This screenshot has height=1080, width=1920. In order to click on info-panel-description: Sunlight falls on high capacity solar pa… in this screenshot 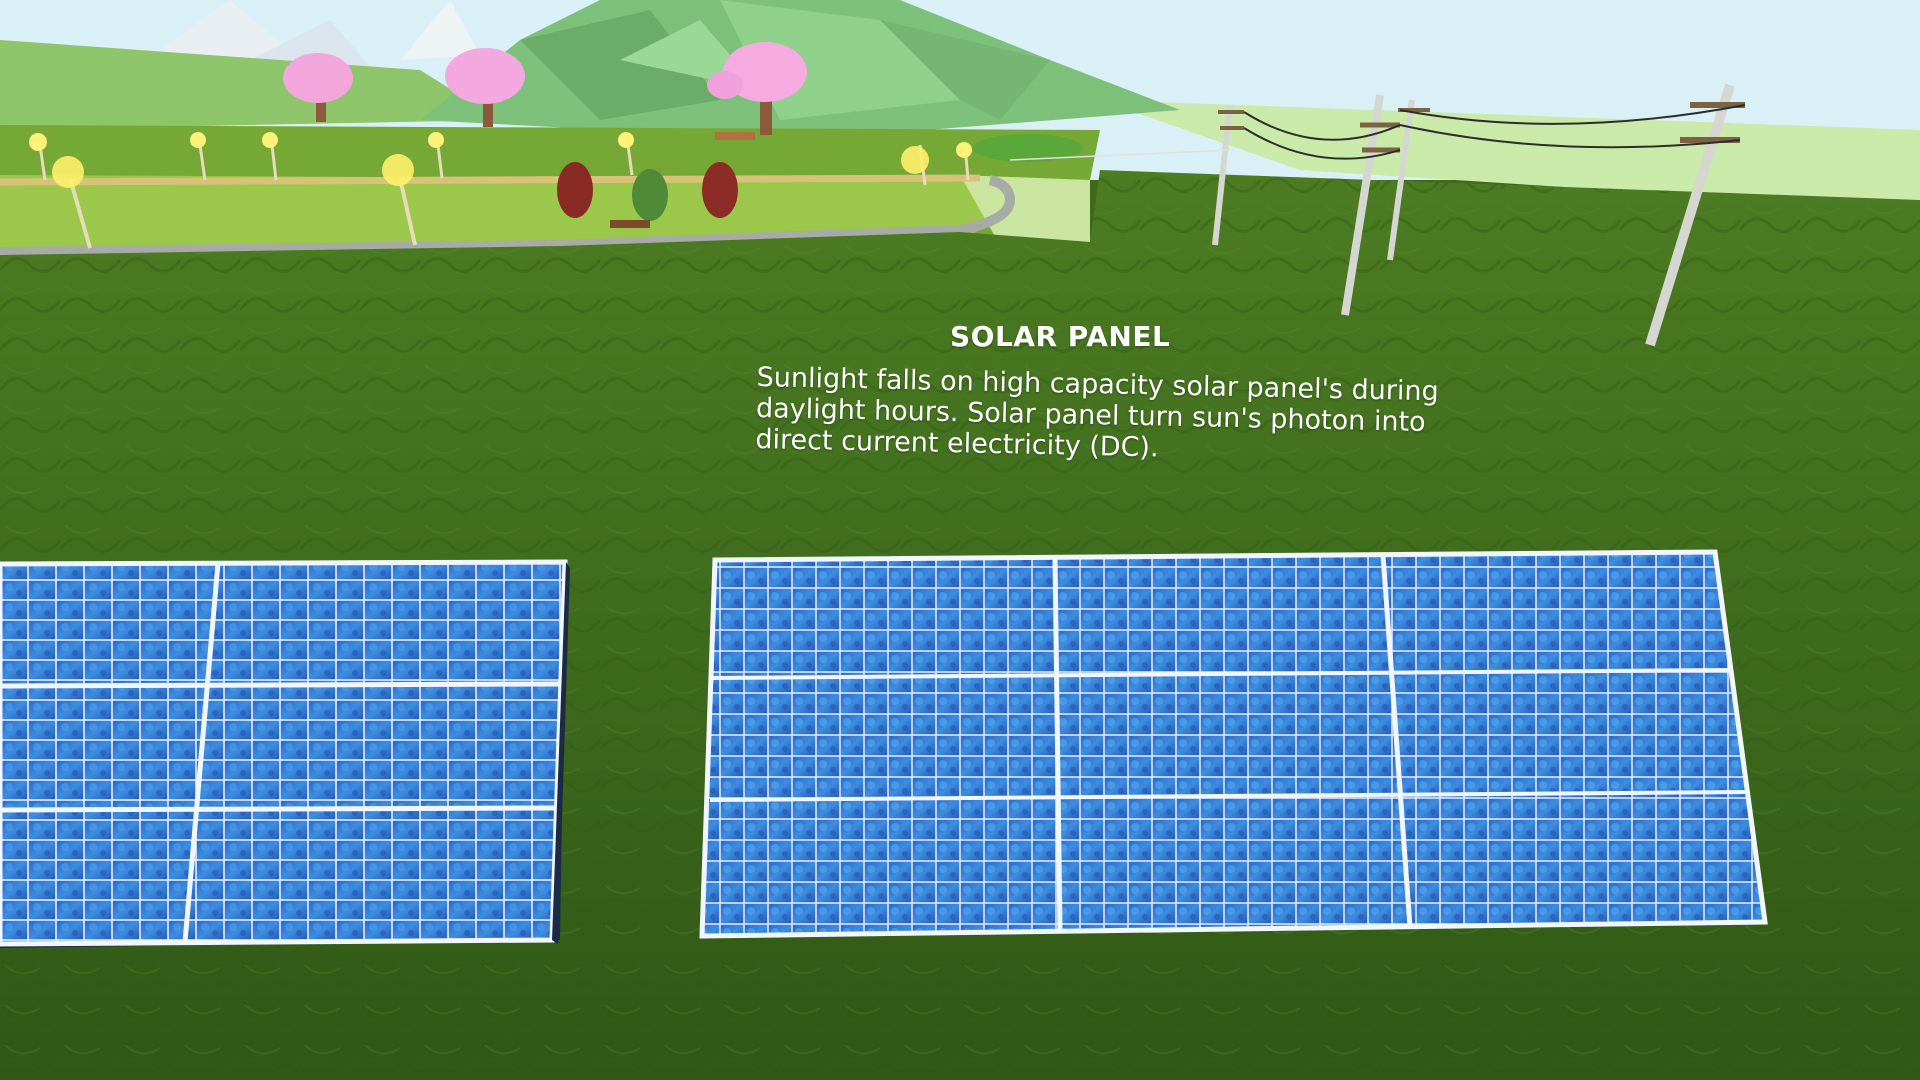, I will do `click(1097, 413)`.